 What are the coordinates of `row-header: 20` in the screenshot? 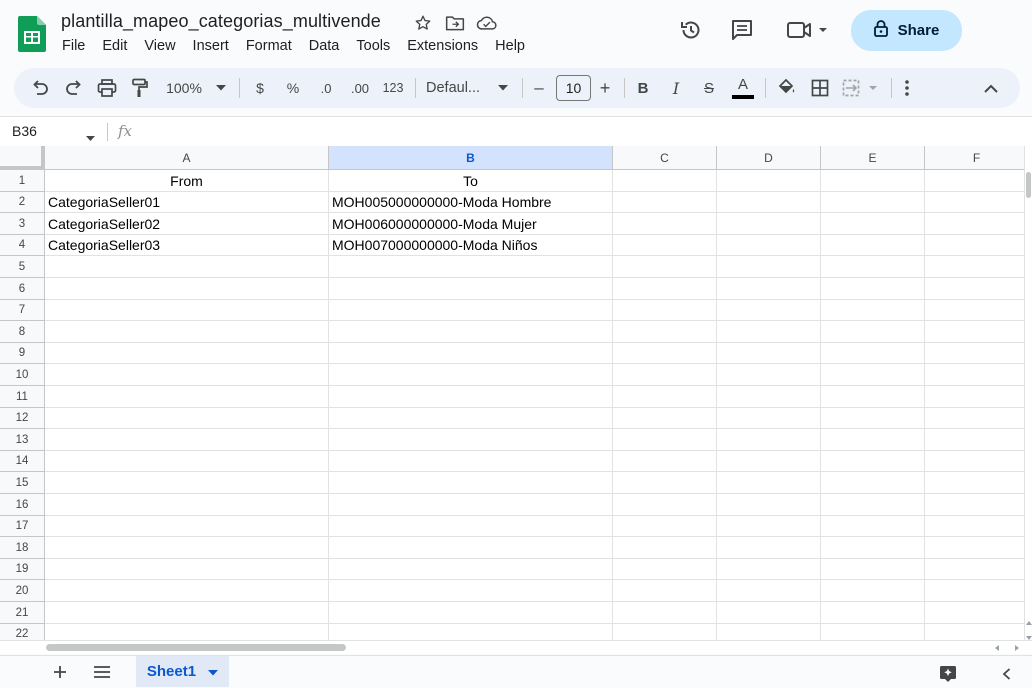 It's located at (22, 591).